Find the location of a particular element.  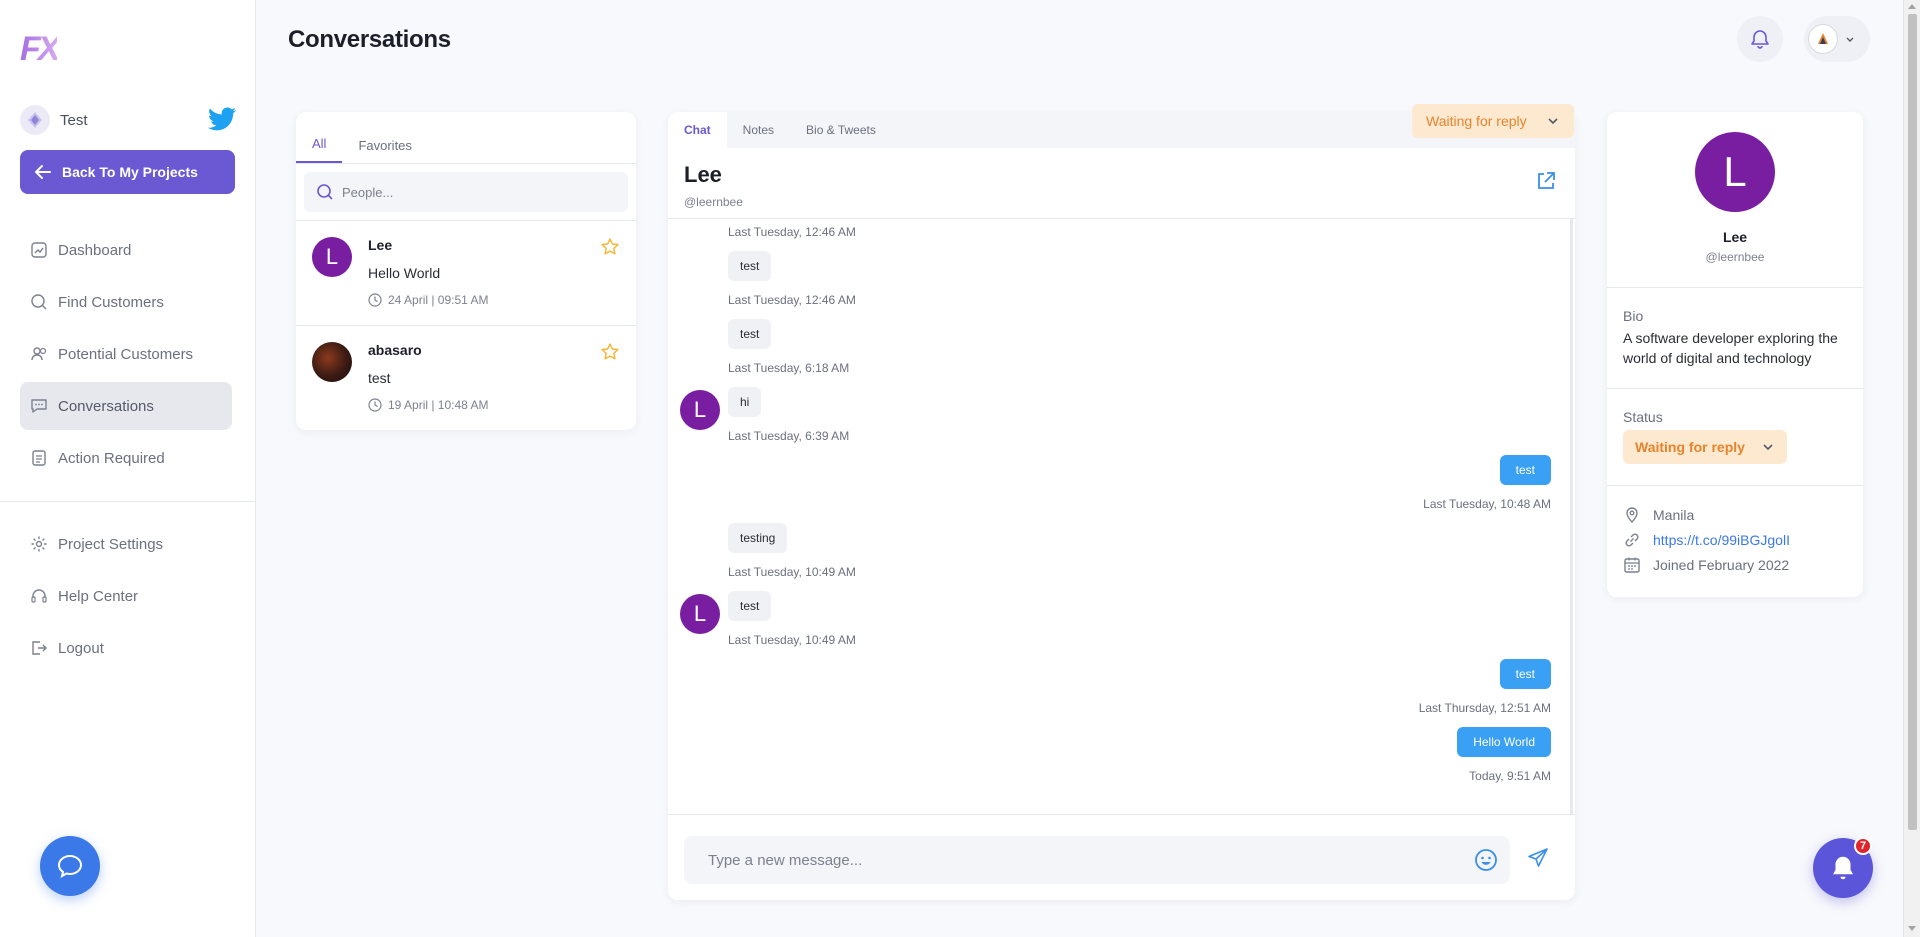

status-dropdown: Waiting for reply is located at coordinates (1493, 121).